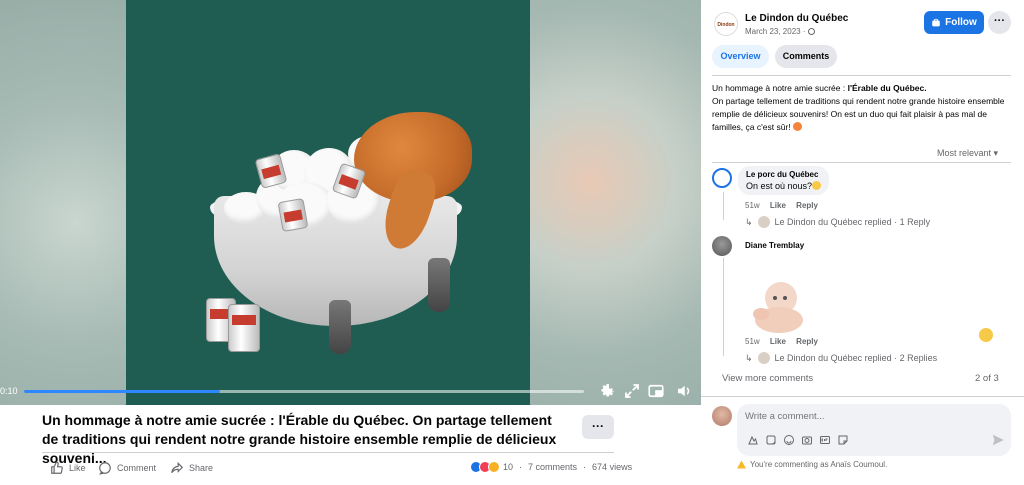 This screenshot has width=1024, height=485. What do you see at coordinates (740, 56) in the screenshot?
I see `tab-overview: Overview` at bounding box center [740, 56].